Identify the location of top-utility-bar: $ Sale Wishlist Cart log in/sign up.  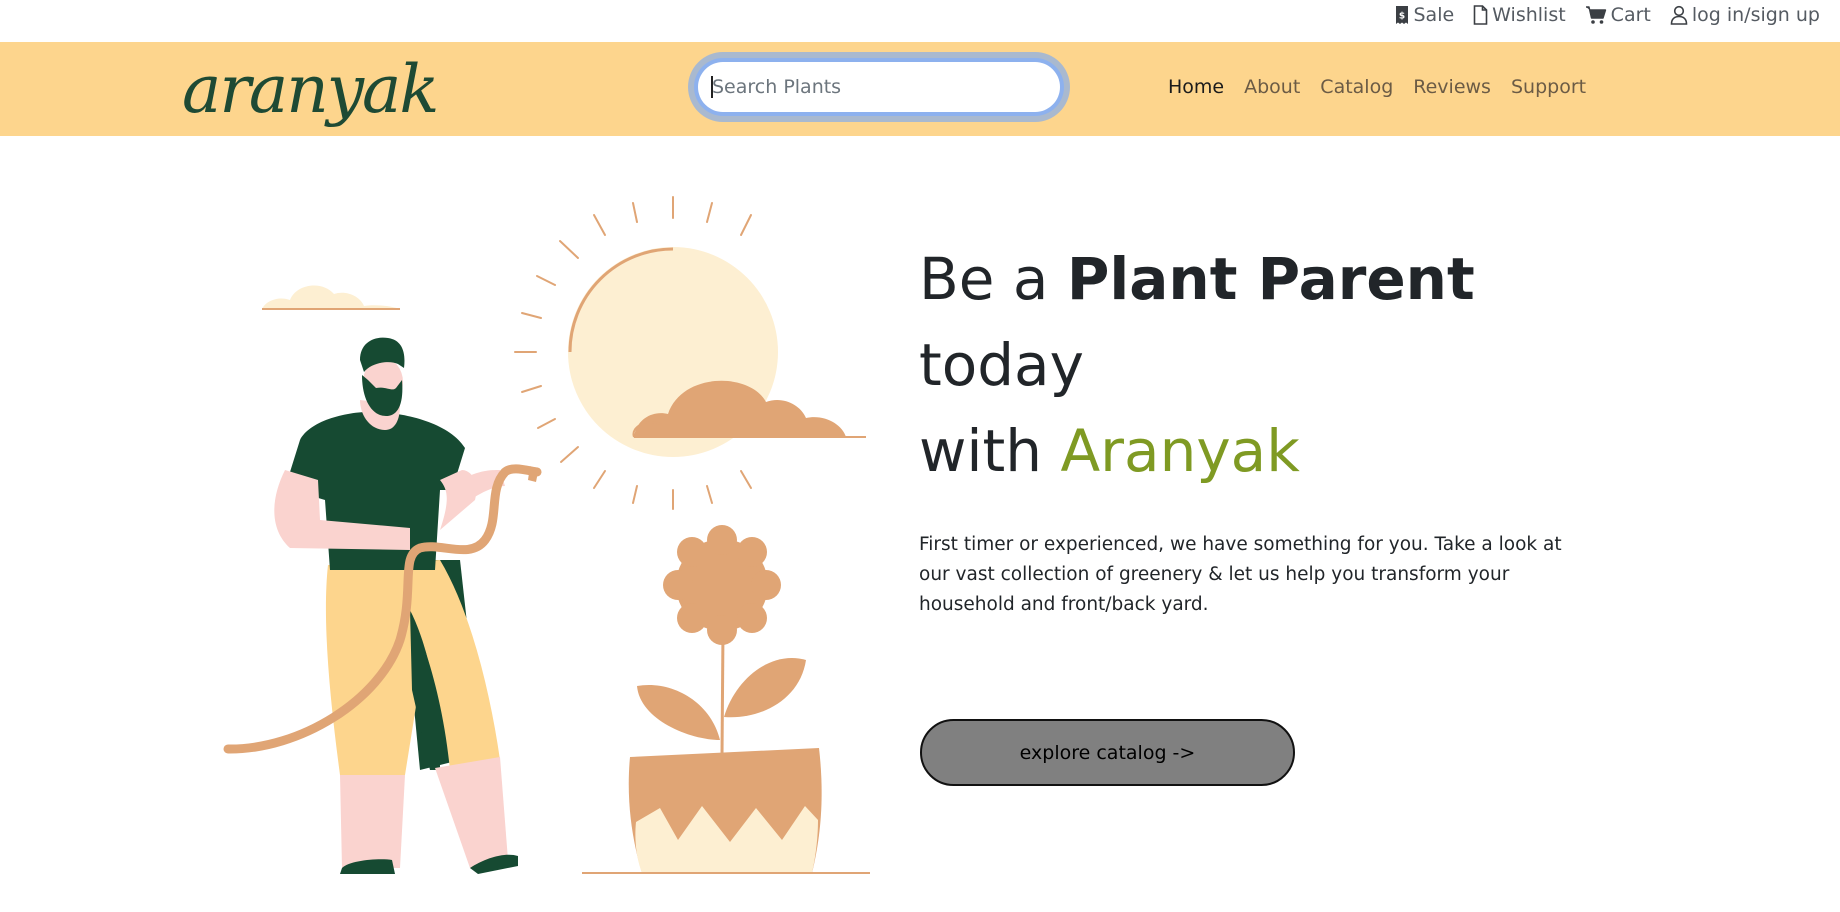
(920, 21).